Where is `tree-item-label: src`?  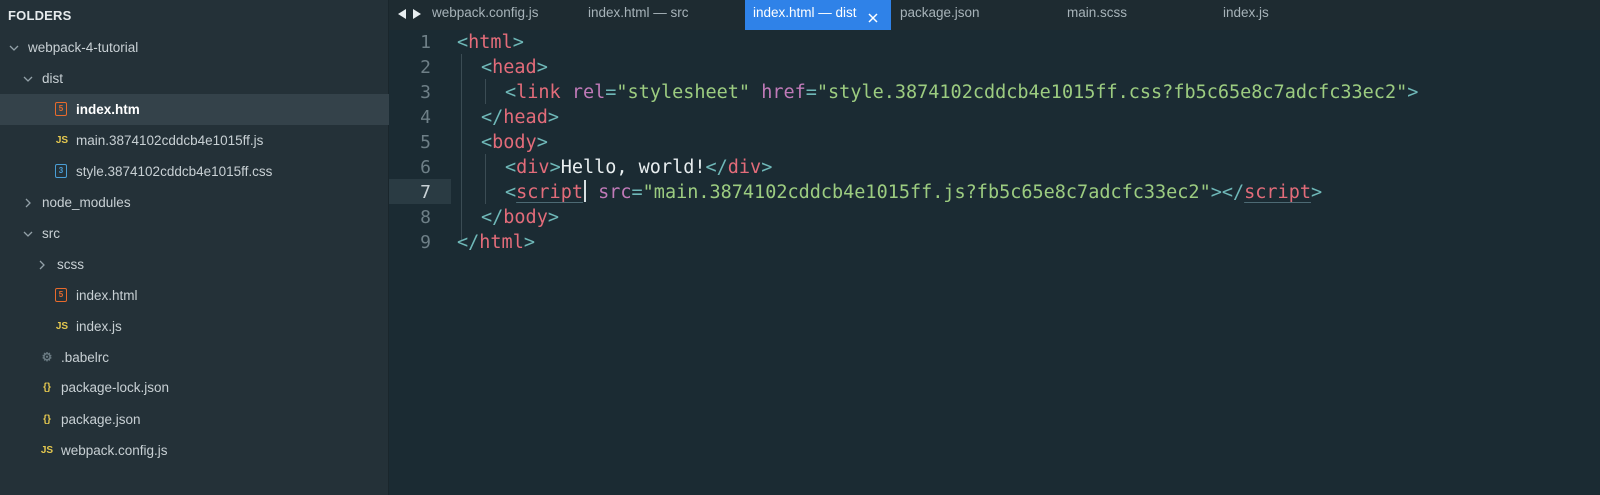
tree-item-label: src is located at coordinates (51, 233).